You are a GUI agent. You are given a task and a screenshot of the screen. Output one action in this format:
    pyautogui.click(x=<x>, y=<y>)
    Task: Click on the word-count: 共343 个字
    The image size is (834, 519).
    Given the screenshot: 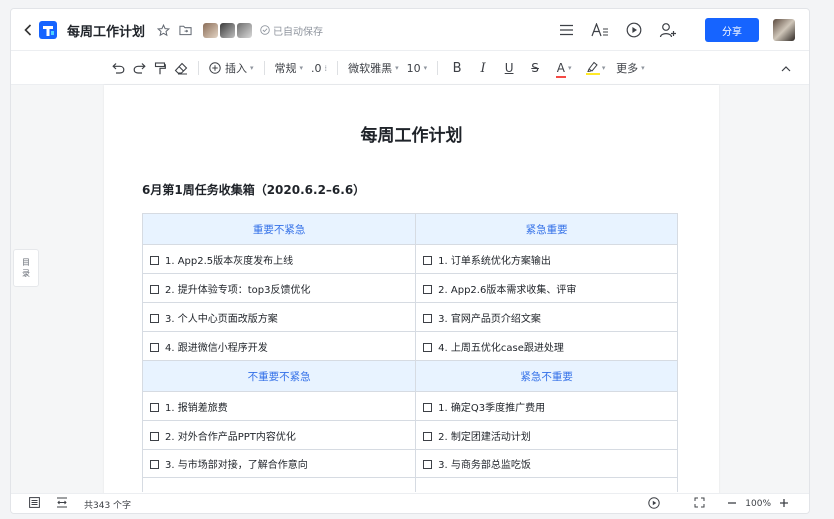 What is the action you would take?
    pyautogui.click(x=108, y=505)
    